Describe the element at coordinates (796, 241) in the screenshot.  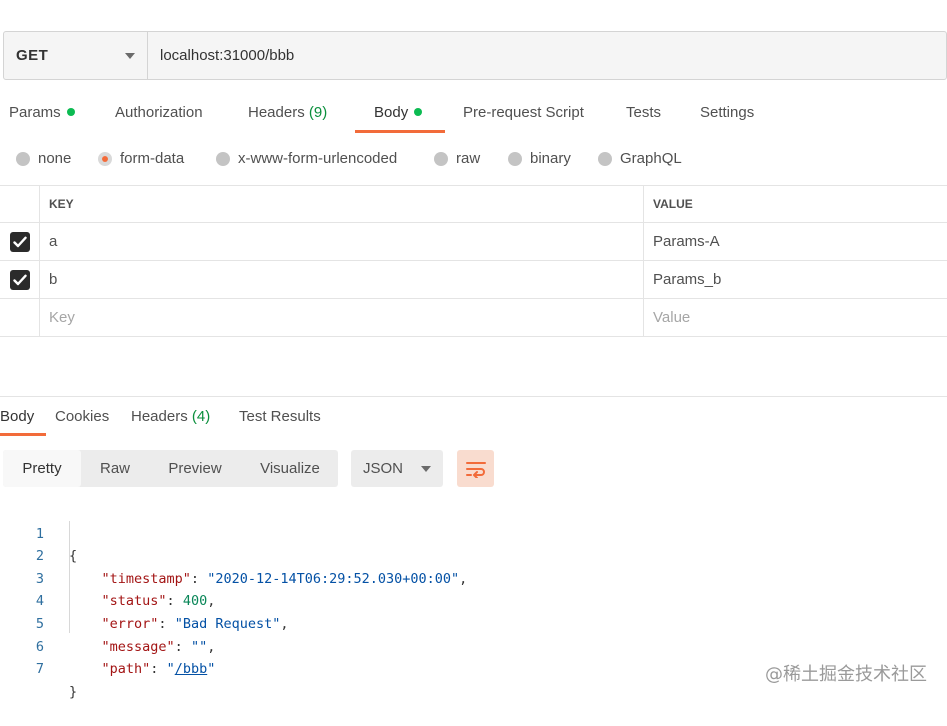
I see `value-cell: Params-A` at that location.